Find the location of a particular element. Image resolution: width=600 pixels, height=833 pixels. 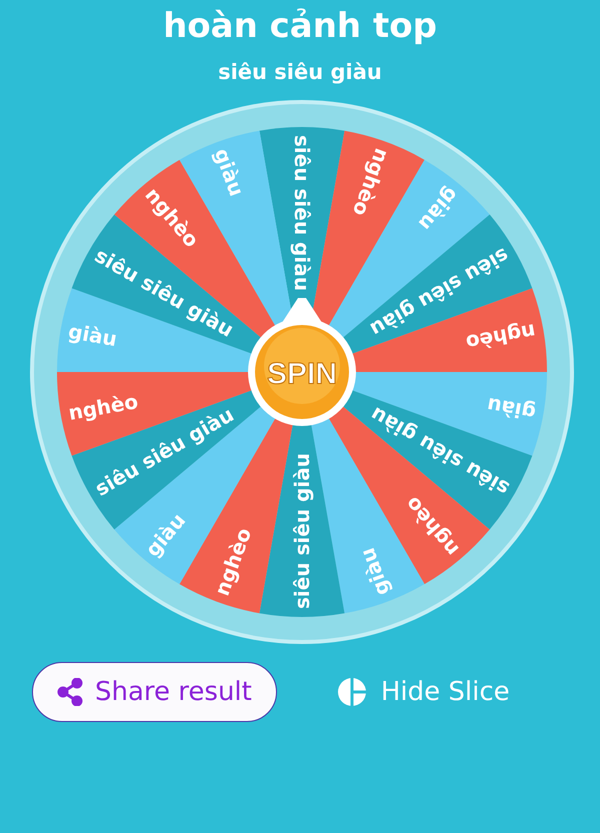

wheel-title: hoàn cảnh top is located at coordinates (300, 26).